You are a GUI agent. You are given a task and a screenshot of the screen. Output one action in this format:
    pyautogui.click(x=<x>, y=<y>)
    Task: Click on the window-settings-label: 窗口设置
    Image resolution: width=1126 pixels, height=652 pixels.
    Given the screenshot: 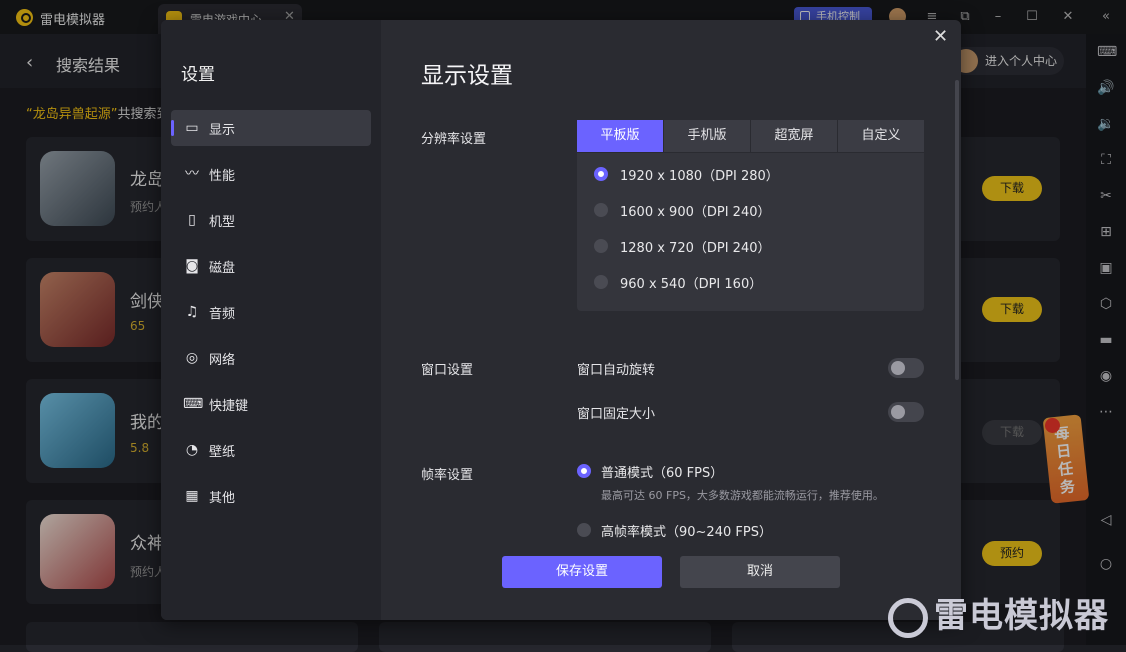 What is the action you would take?
    pyautogui.click(x=447, y=370)
    